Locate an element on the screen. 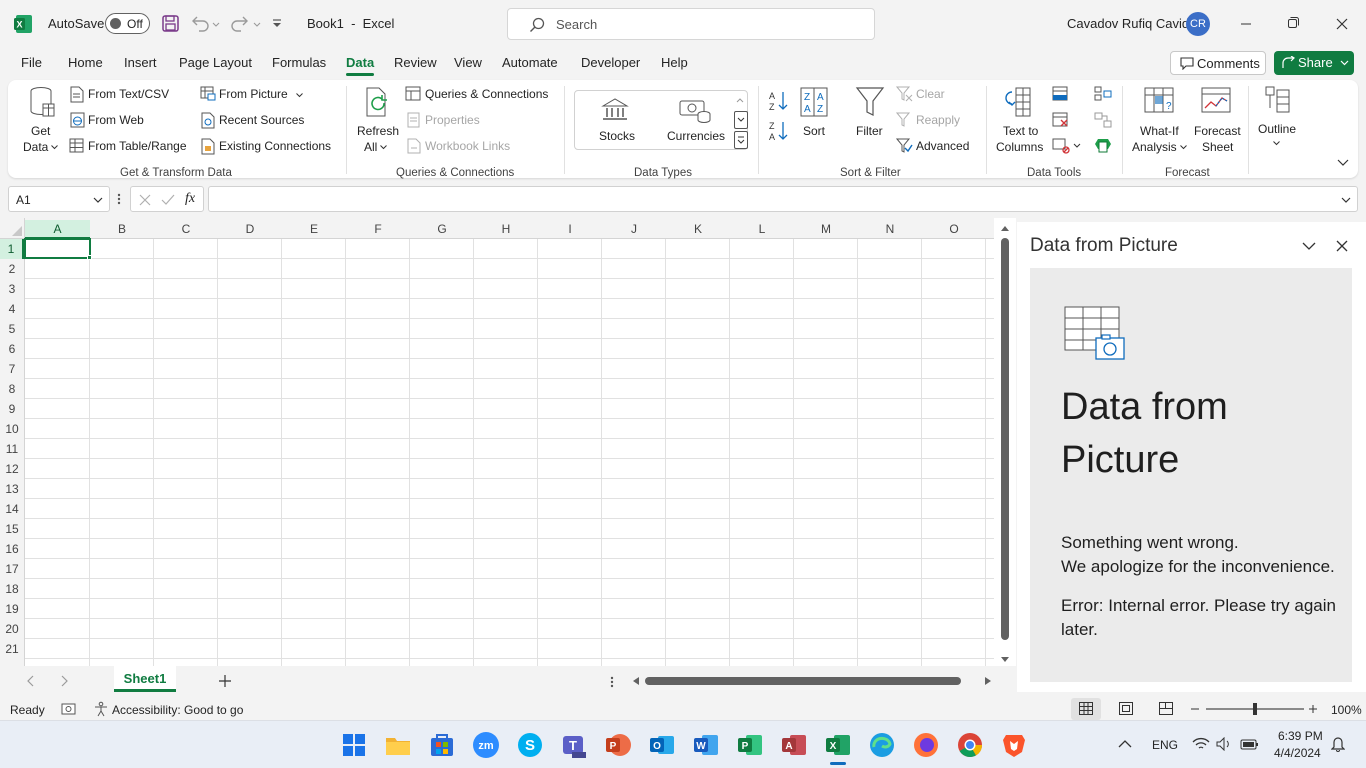  stocks-button: Stocks is located at coordinates (615, 120).